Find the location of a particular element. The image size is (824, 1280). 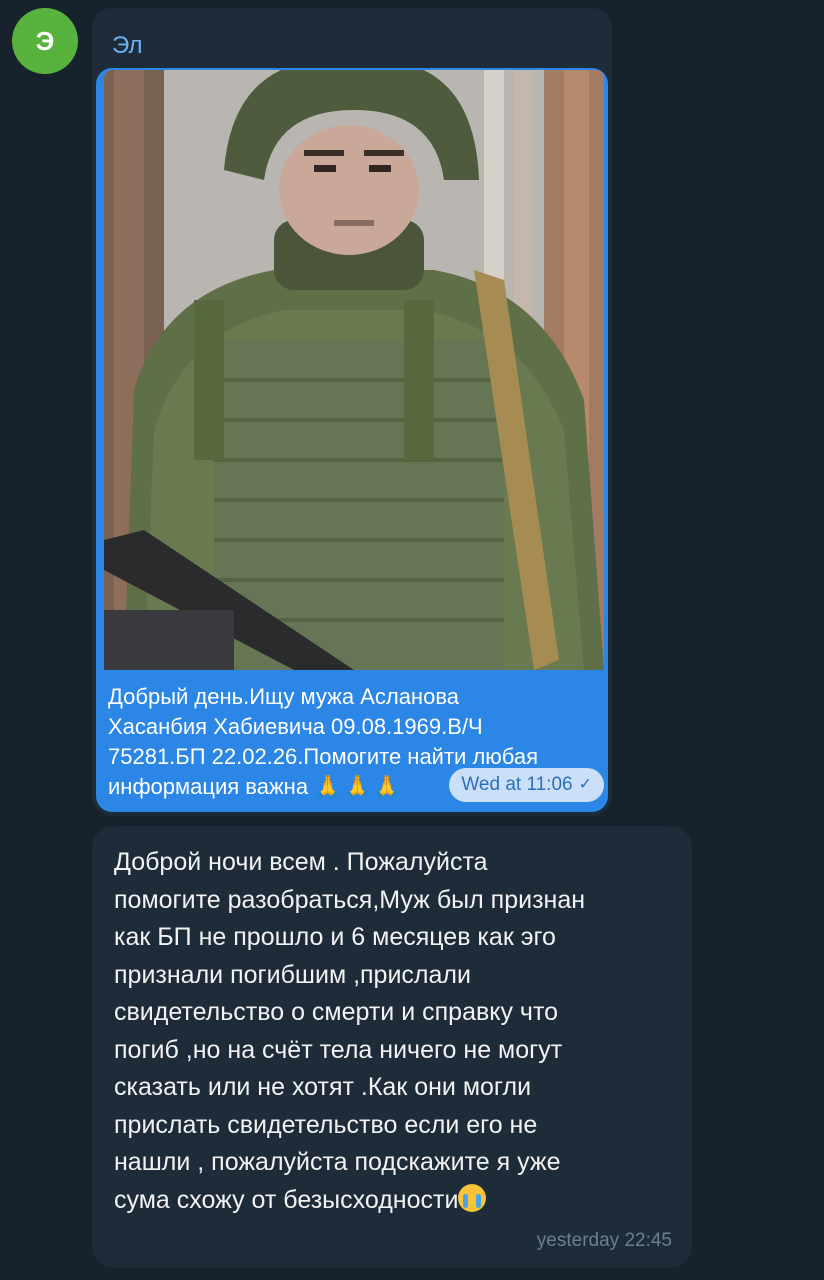

message-line: признали погибшим ,прислали is located at coordinates (292, 974).